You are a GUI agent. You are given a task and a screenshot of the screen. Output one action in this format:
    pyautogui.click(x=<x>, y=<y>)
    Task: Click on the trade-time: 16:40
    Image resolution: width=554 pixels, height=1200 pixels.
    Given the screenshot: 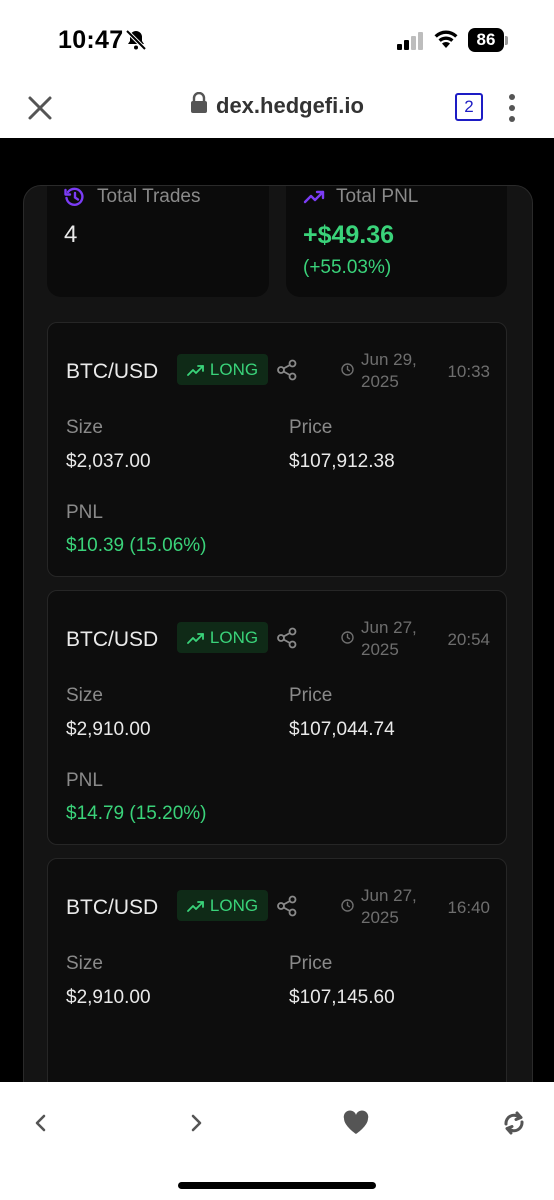 What is the action you would take?
    pyautogui.click(x=468, y=907)
    